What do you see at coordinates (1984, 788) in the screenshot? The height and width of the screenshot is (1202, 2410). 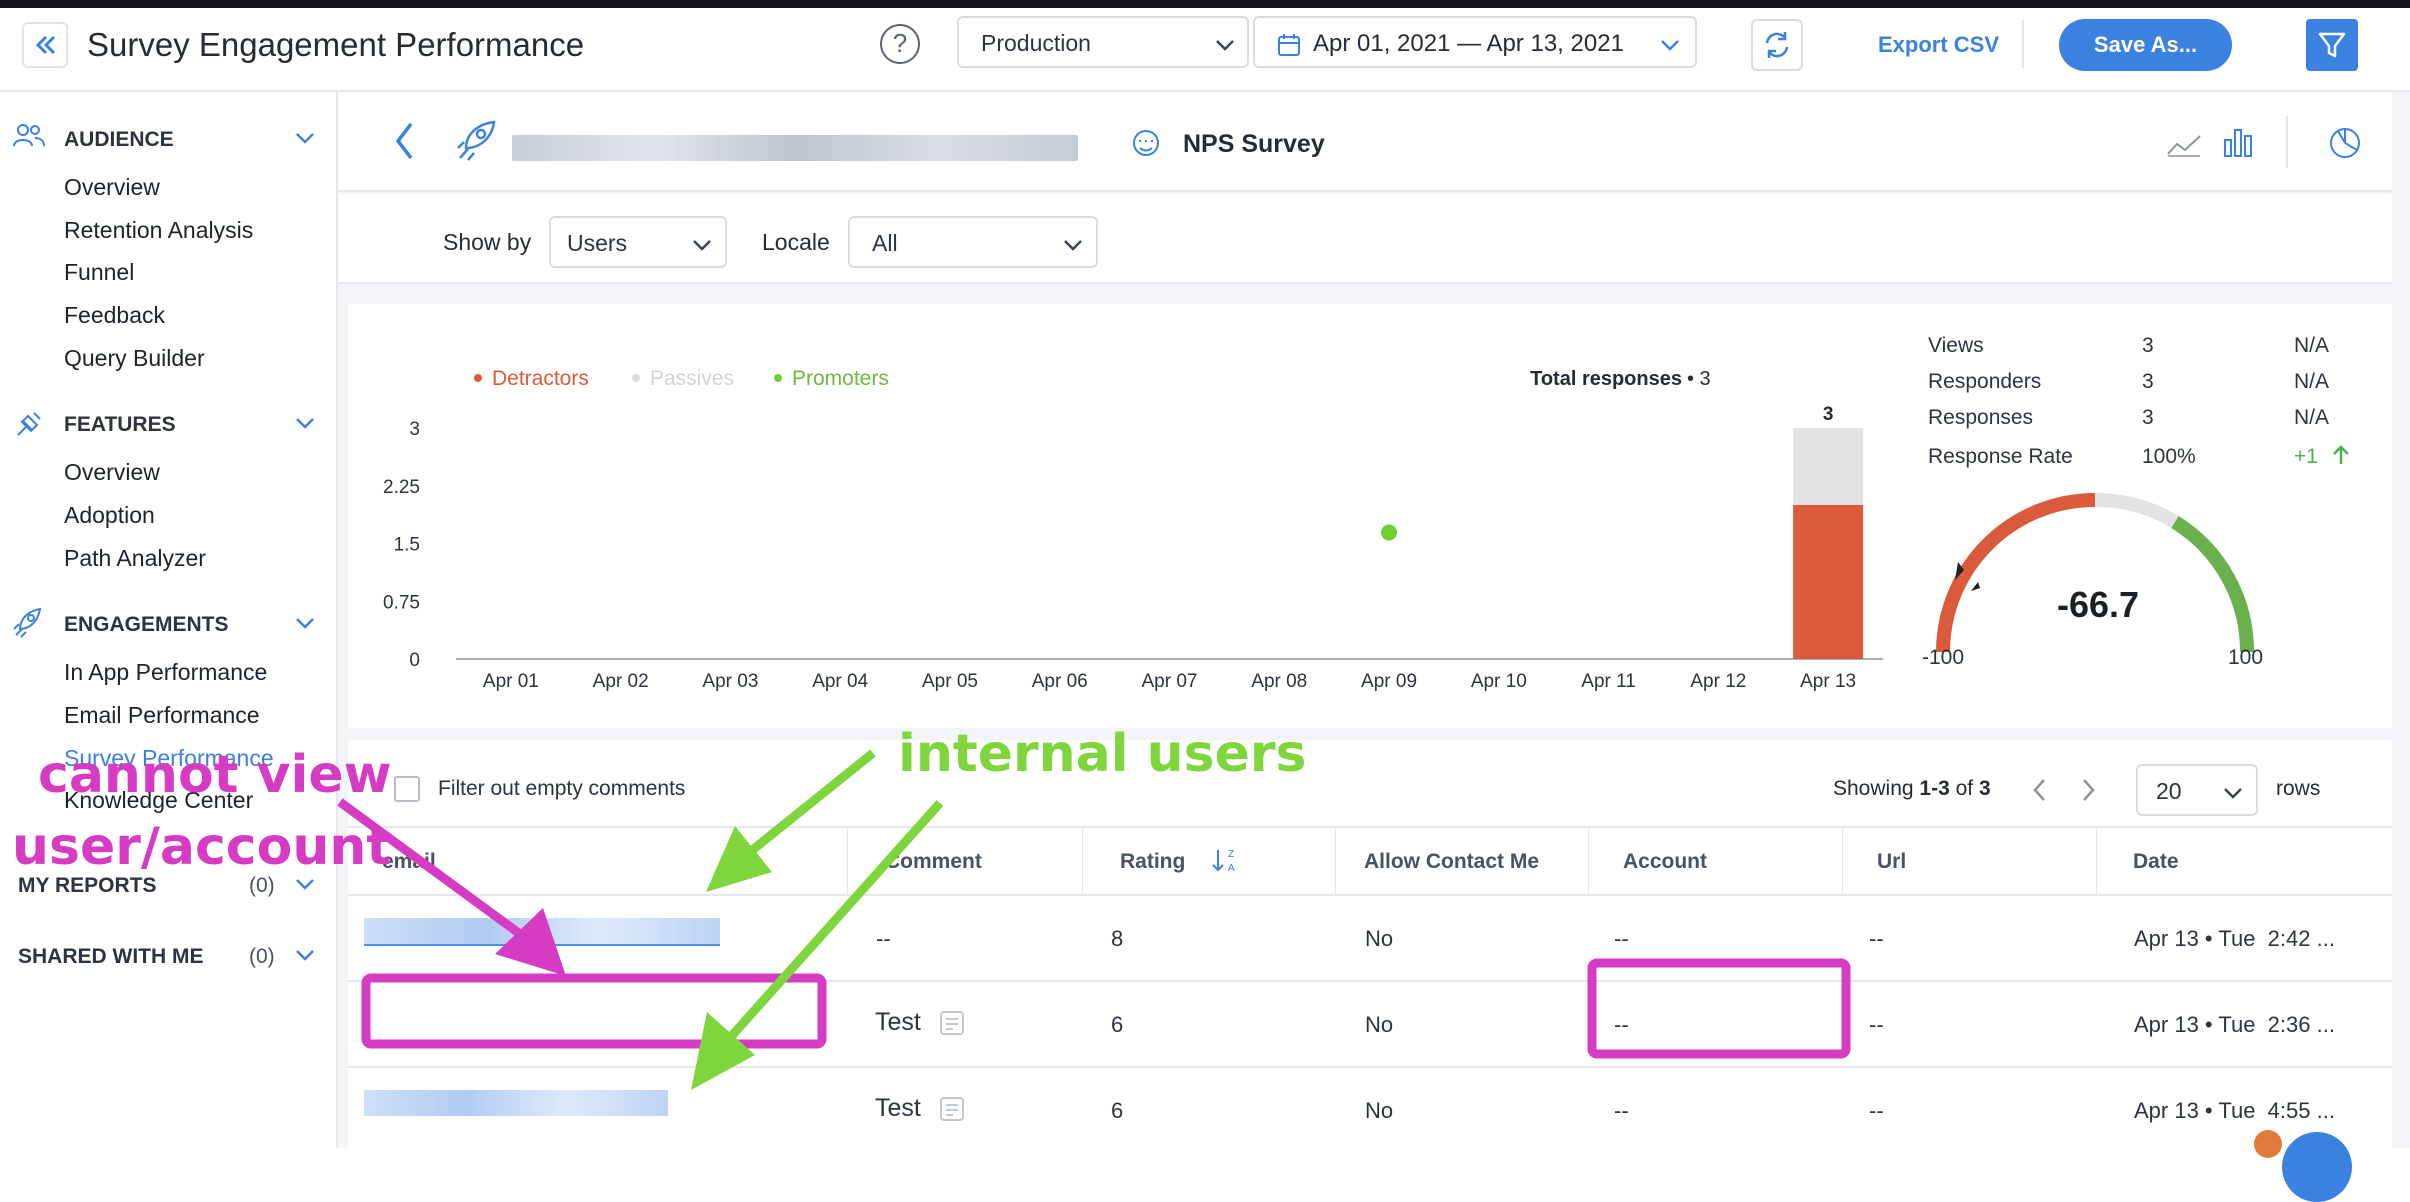 I see `showing-total: 3` at bounding box center [1984, 788].